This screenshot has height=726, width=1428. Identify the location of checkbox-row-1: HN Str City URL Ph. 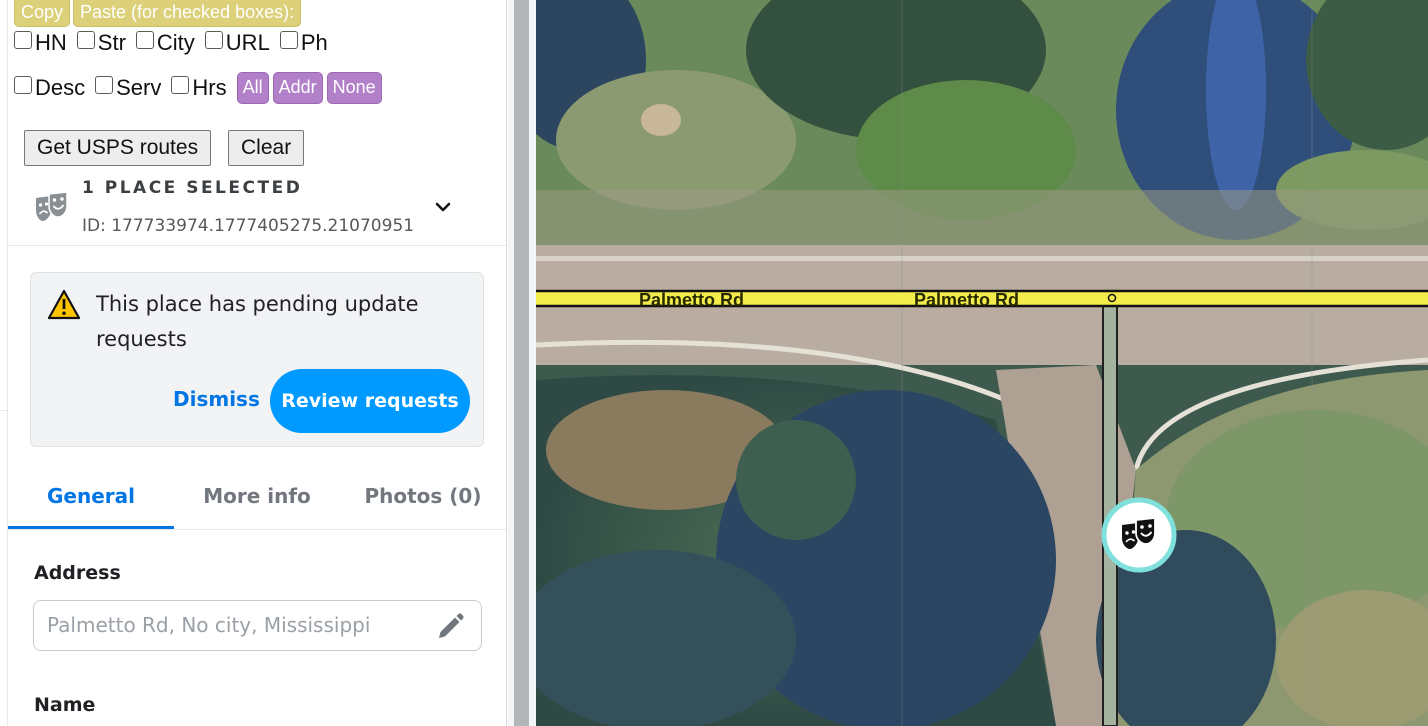
(176, 43).